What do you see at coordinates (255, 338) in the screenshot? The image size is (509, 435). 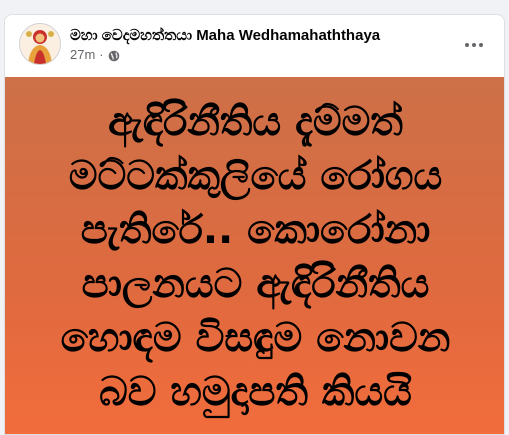 I see `image-text-line: හොඳම විසඳුම නොවන` at bounding box center [255, 338].